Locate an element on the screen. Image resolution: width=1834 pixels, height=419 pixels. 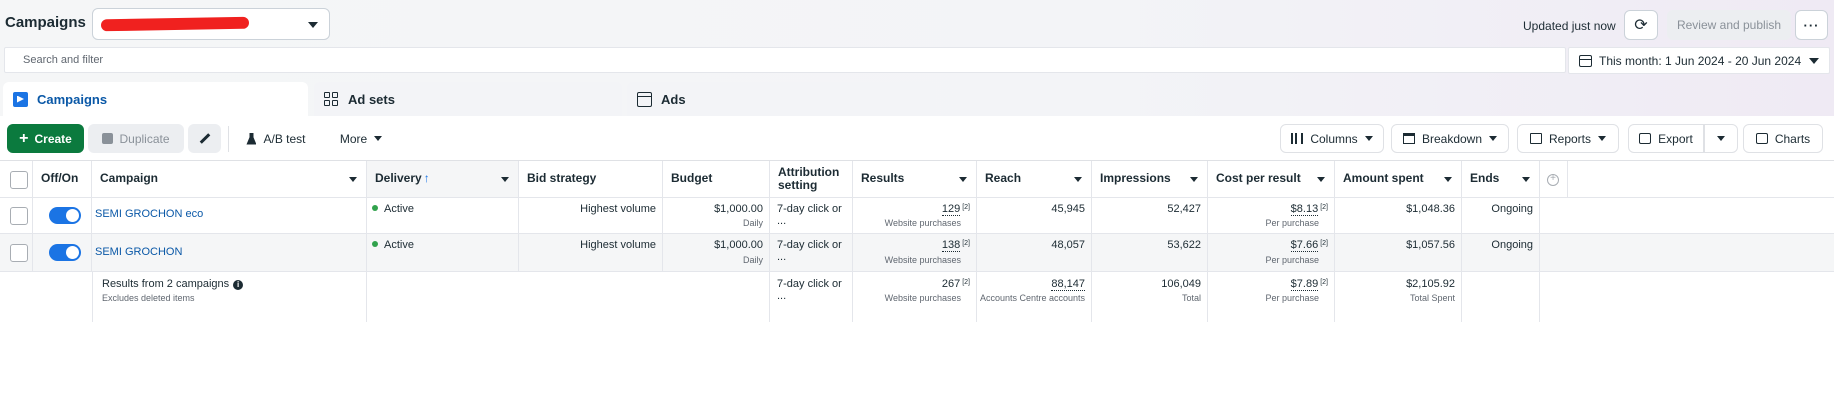
amount-spent-value: $1,057.56 is located at coordinates (1430, 245).